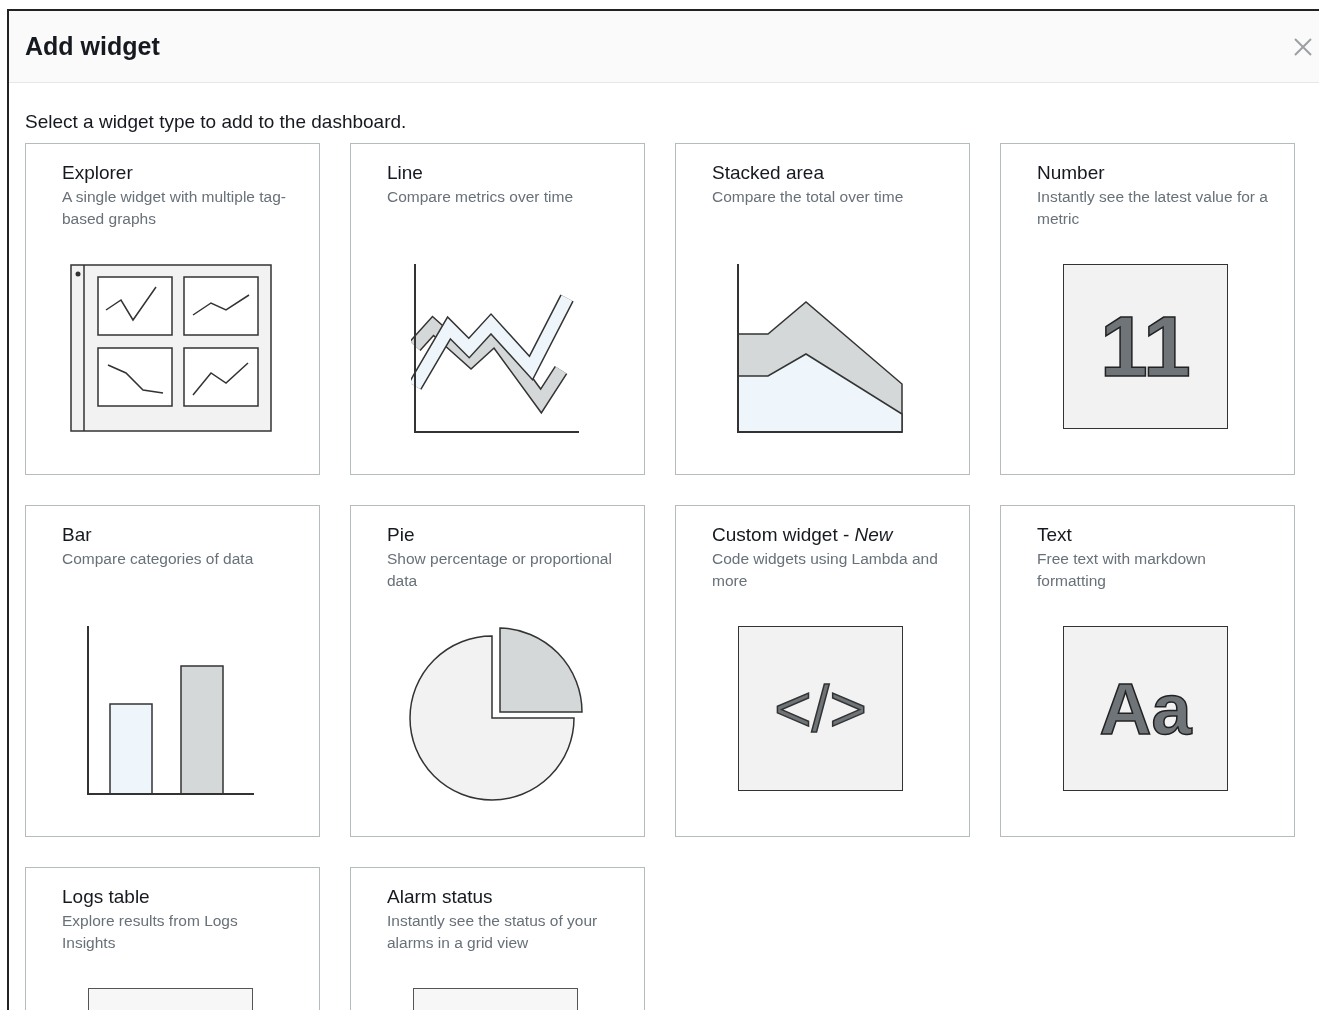 The height and width of the screenshot is (1010, 1319). Describe the element at coordinates (216, 122) in the screenshot. I see `intro-text: Select a widget type to add to the dashboard.` at that location.